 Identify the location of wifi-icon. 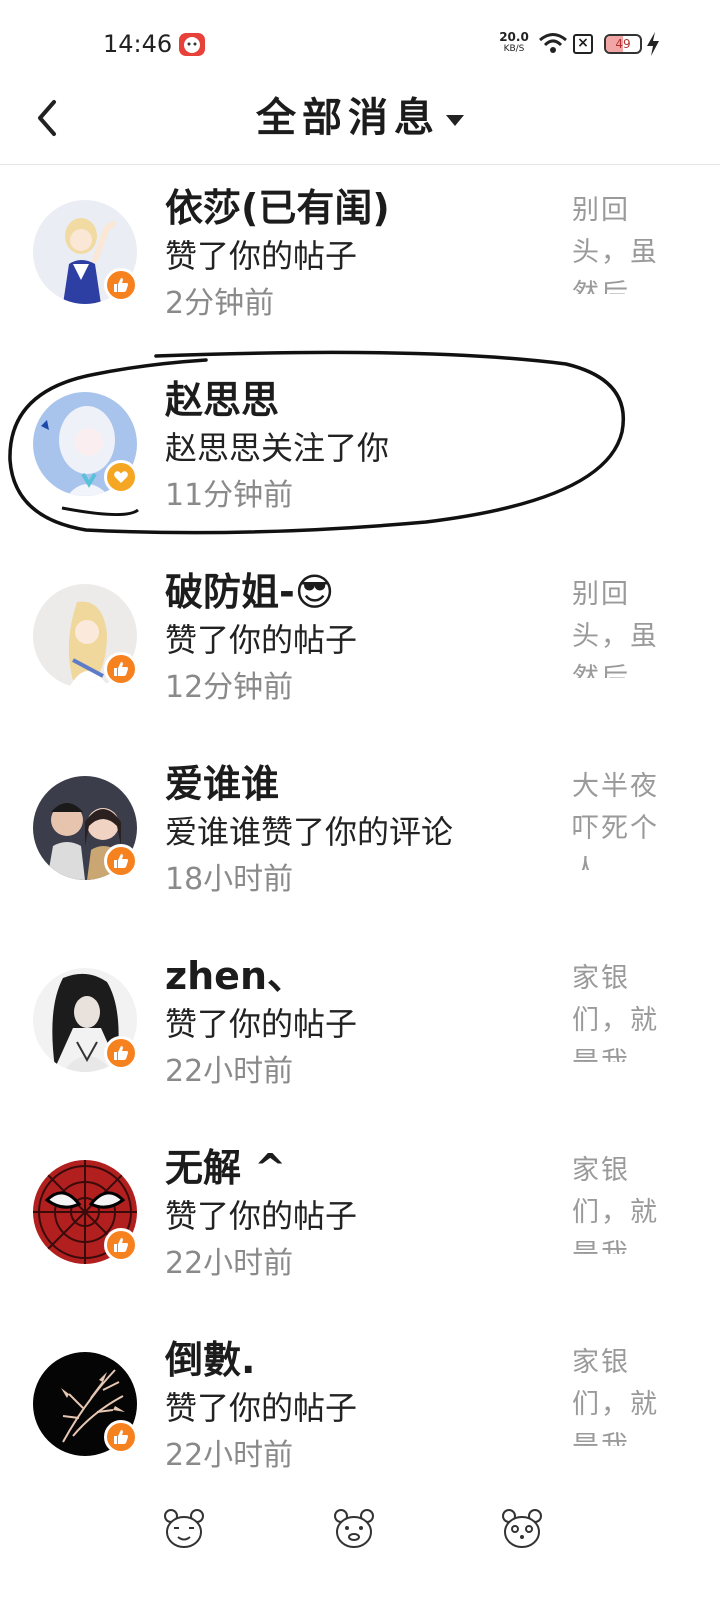
(553, 43).